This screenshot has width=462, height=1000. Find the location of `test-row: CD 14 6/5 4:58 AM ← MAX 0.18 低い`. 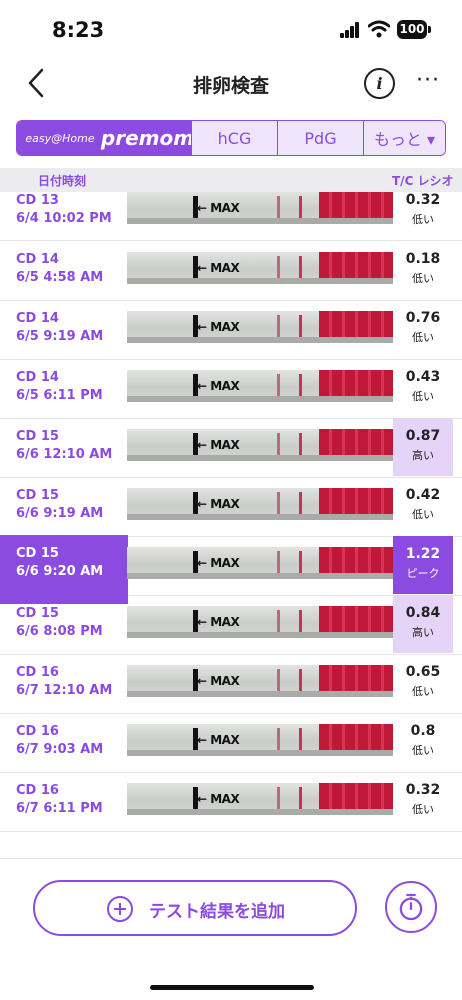

test-row: CD 14 6/5 4:58 AM ← MAX 0.18 低い is located at coordinates (231, 271).